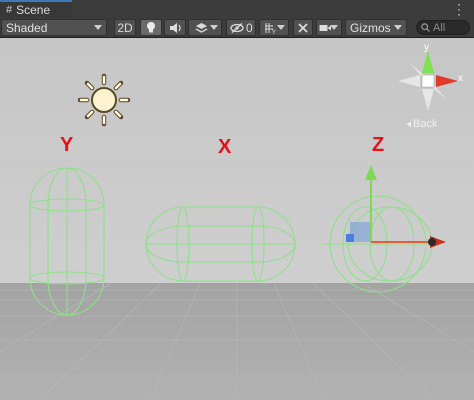  Describe the element at coordinates (9, 10) in the screenshot. I see `grid-icon: #` at that location.